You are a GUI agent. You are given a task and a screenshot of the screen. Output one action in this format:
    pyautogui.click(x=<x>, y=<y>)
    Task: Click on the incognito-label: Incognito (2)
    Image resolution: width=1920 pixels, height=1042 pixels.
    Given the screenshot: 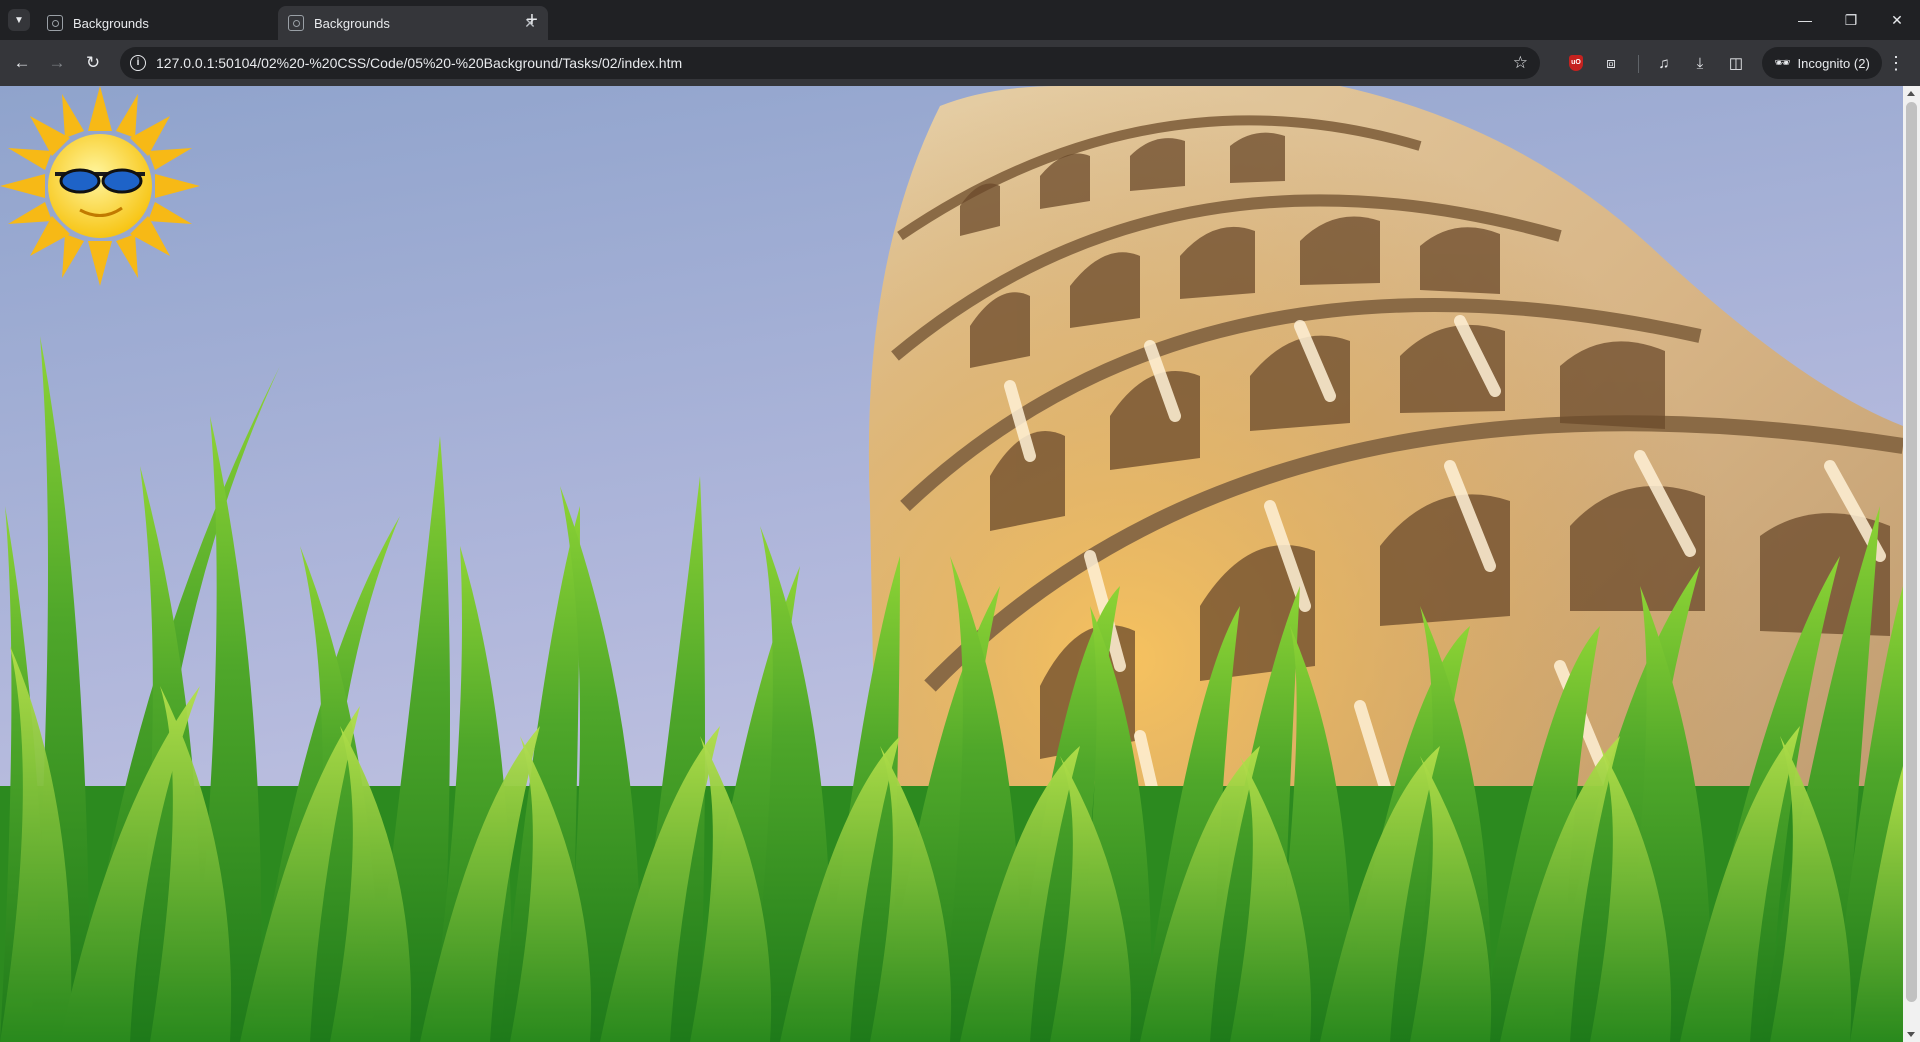 What is the action you would take?
    pyautogui.click(x=1833, y=63)
    